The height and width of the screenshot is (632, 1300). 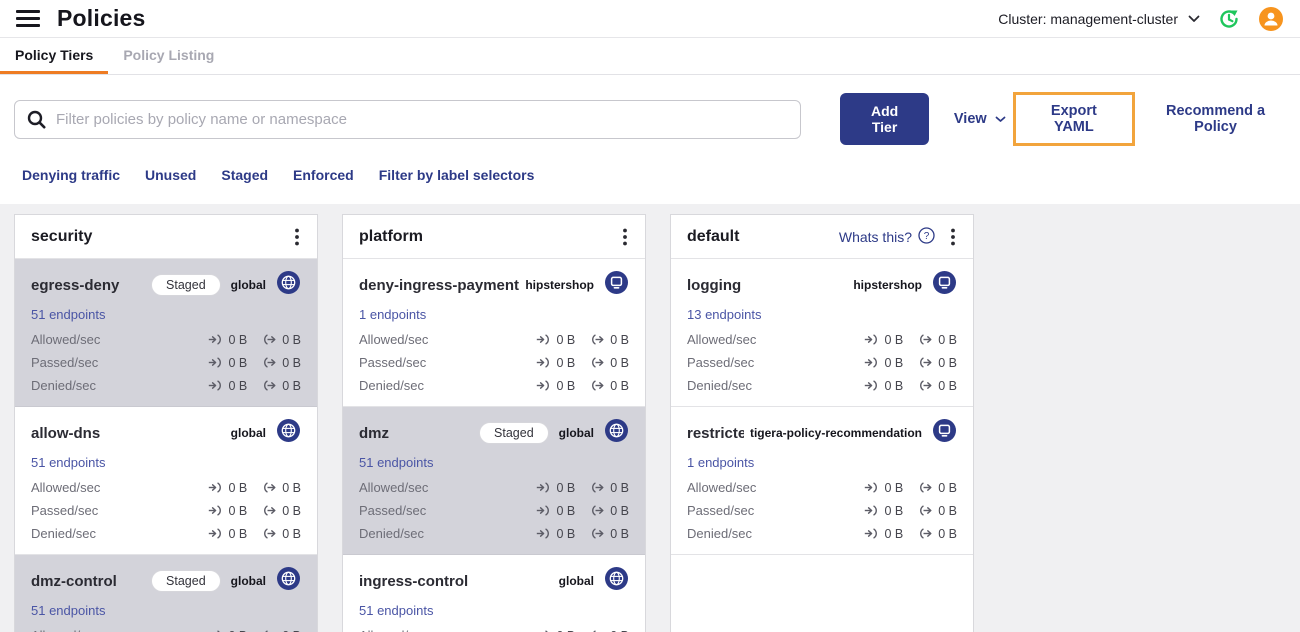 I want to click on export-yaml-highlight-box: Export YAML, so click(x=1074, y=119).